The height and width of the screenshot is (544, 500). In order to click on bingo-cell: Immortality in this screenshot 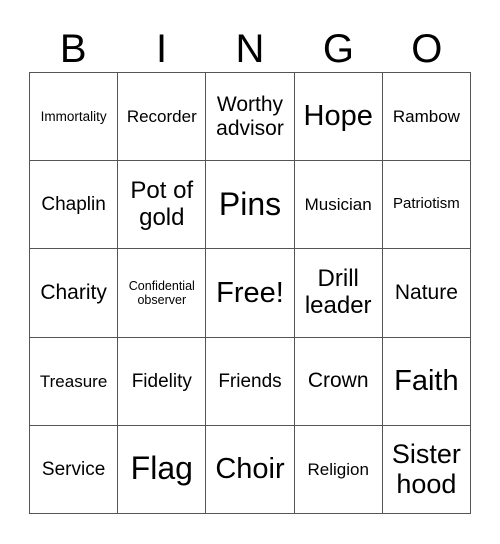, I will do `click(74, 117)`.